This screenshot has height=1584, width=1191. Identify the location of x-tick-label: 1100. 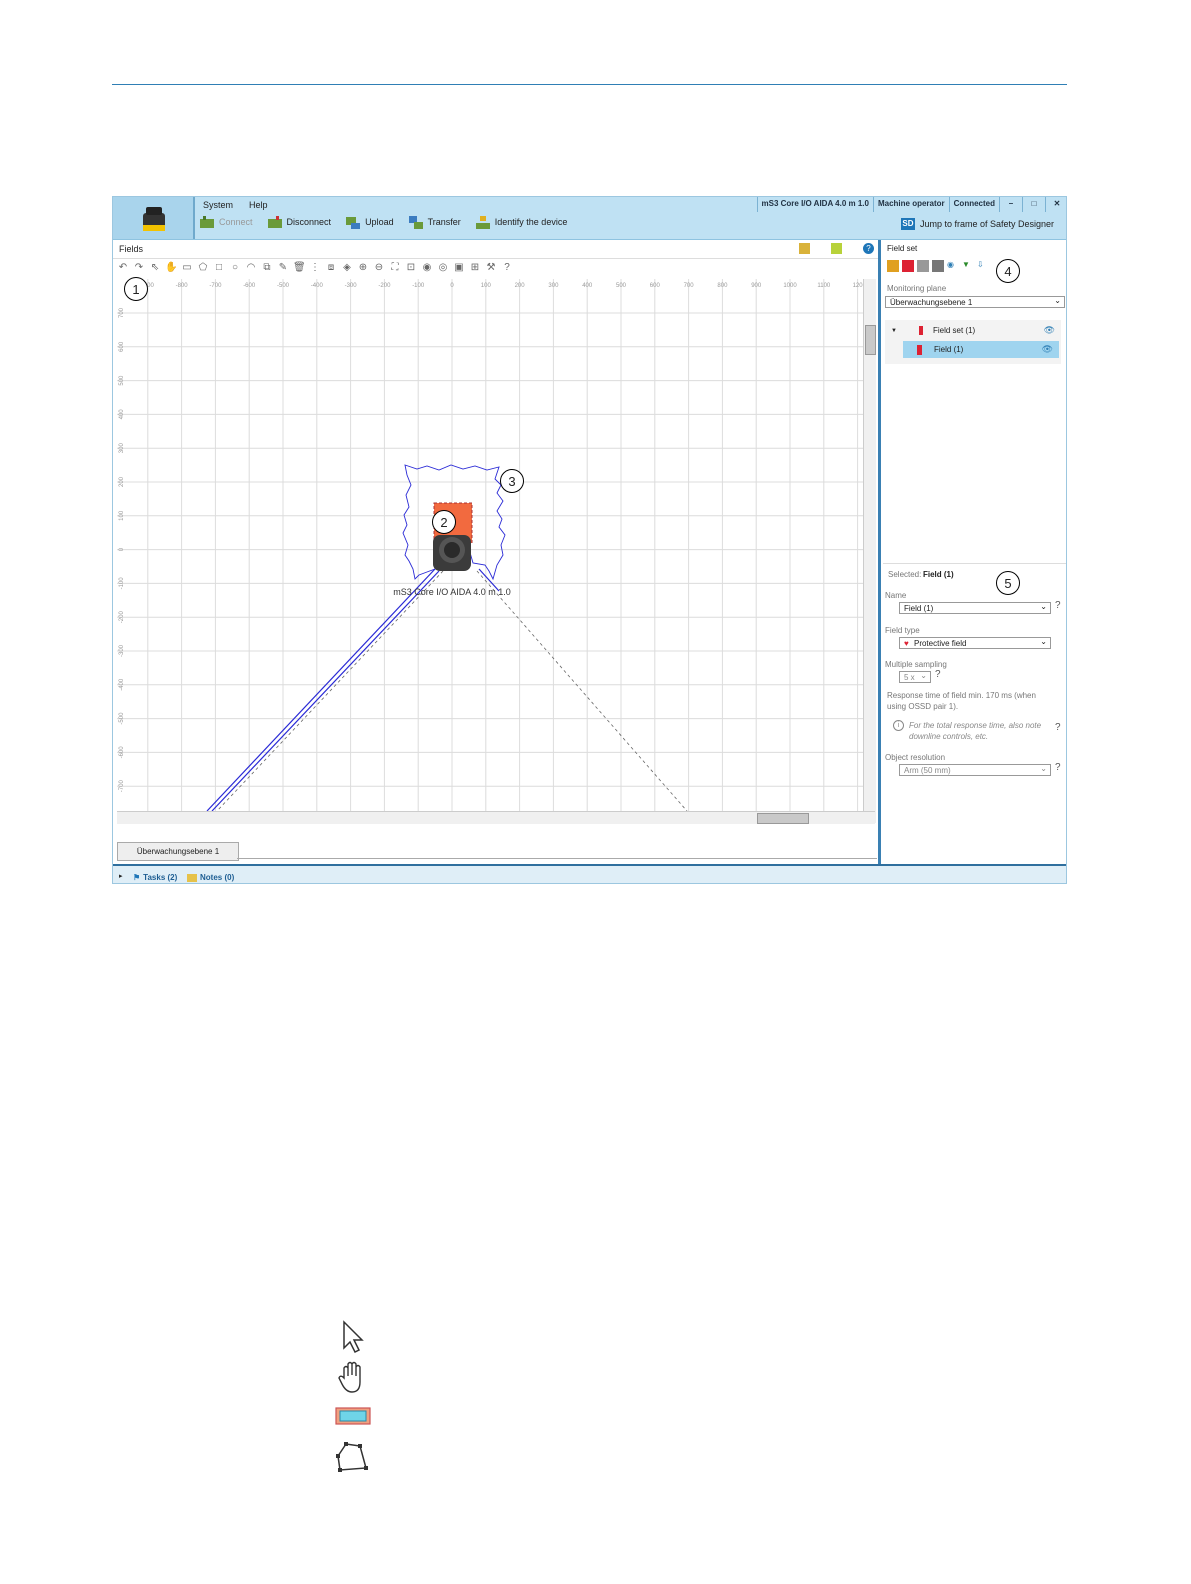
(824, 286).